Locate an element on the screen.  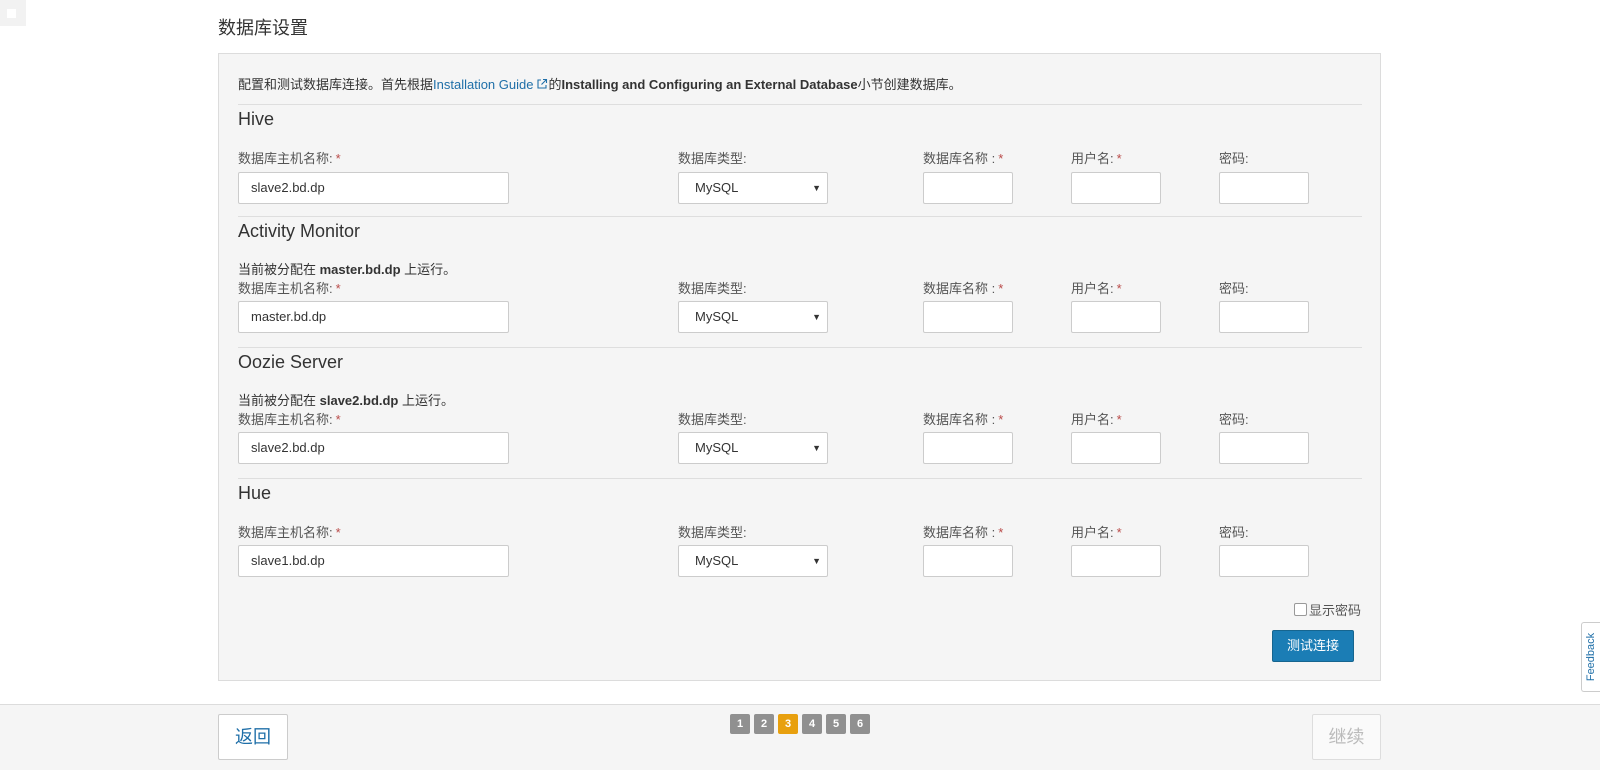
installation-guide-link: Installation Guide is located at coordinates (490, 84).